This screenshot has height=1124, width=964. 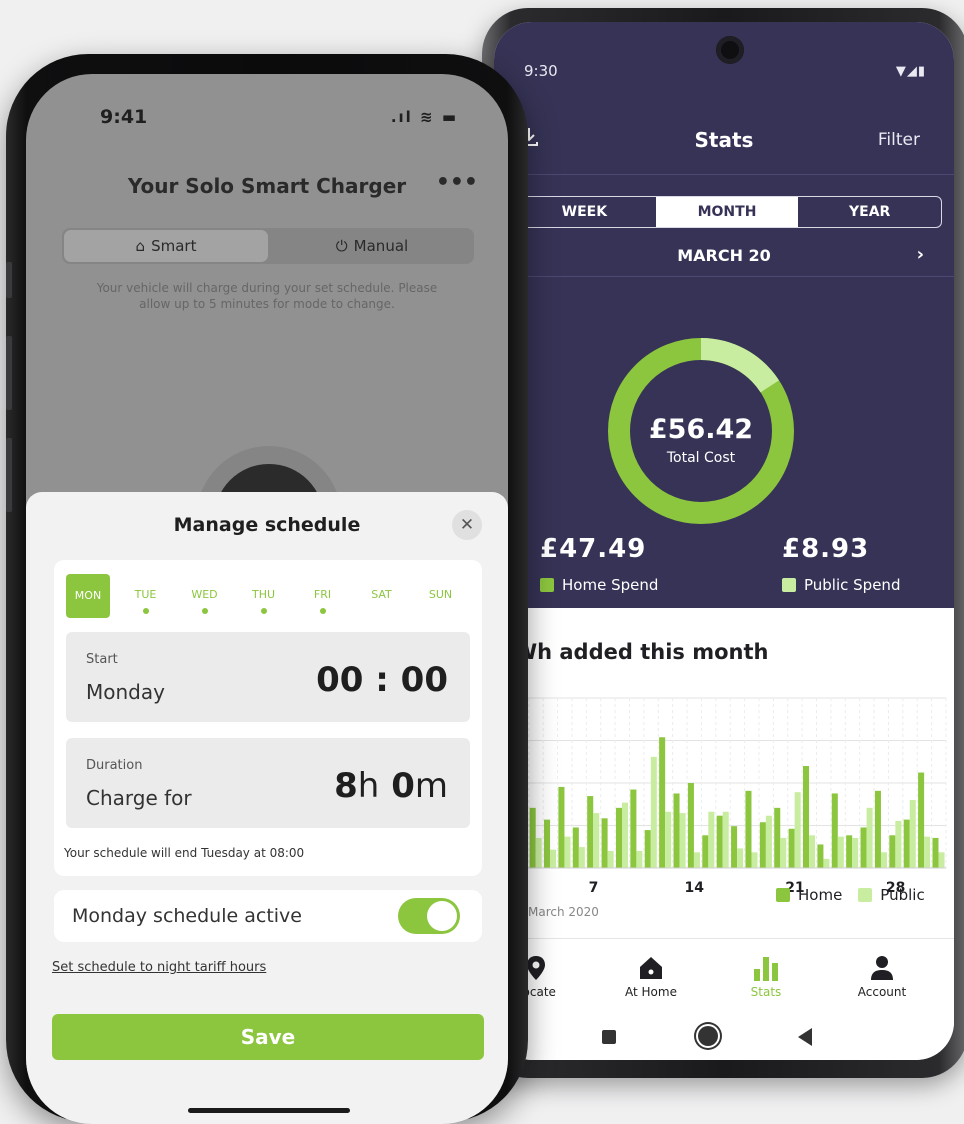 What do you see at coordinates (766, 969) in the screenshot?
I see `bar-chart-icon` at bounding box center [766, 969].